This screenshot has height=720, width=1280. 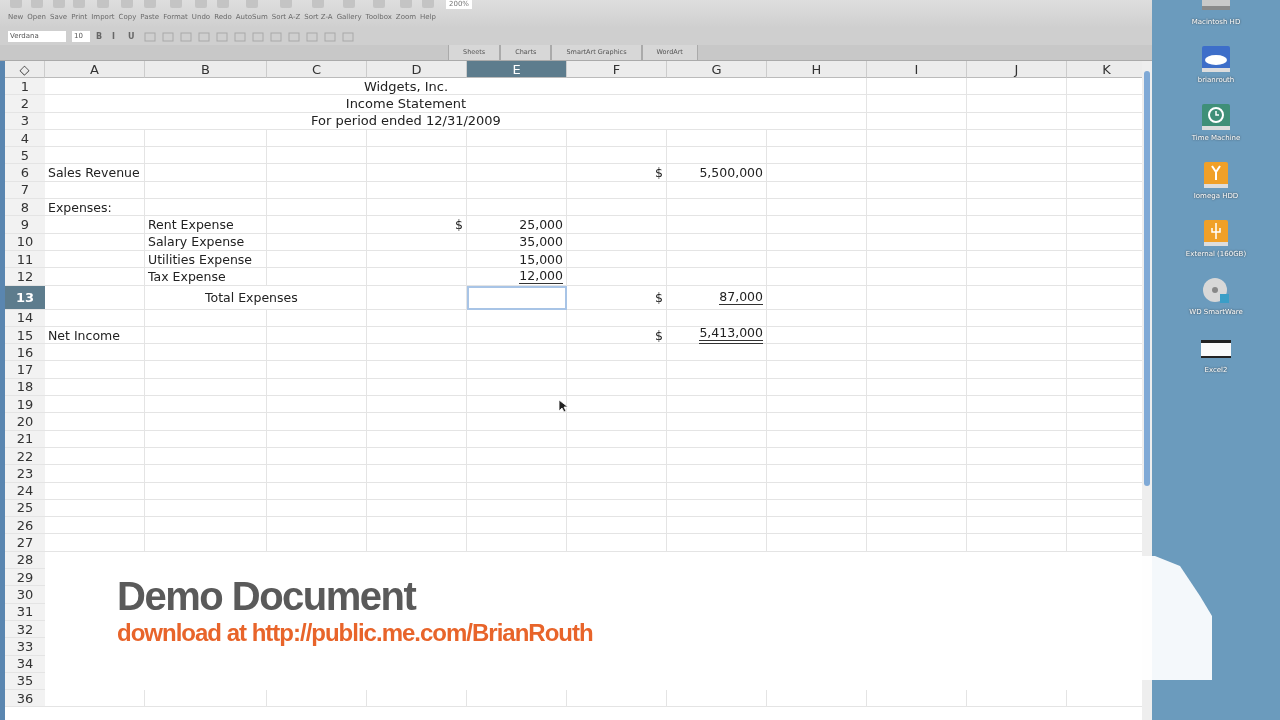 What do you see at coordinates (95, 208) in the screenshot?
I see `table-cell: Expenses:` at bounding box center [95, 208].